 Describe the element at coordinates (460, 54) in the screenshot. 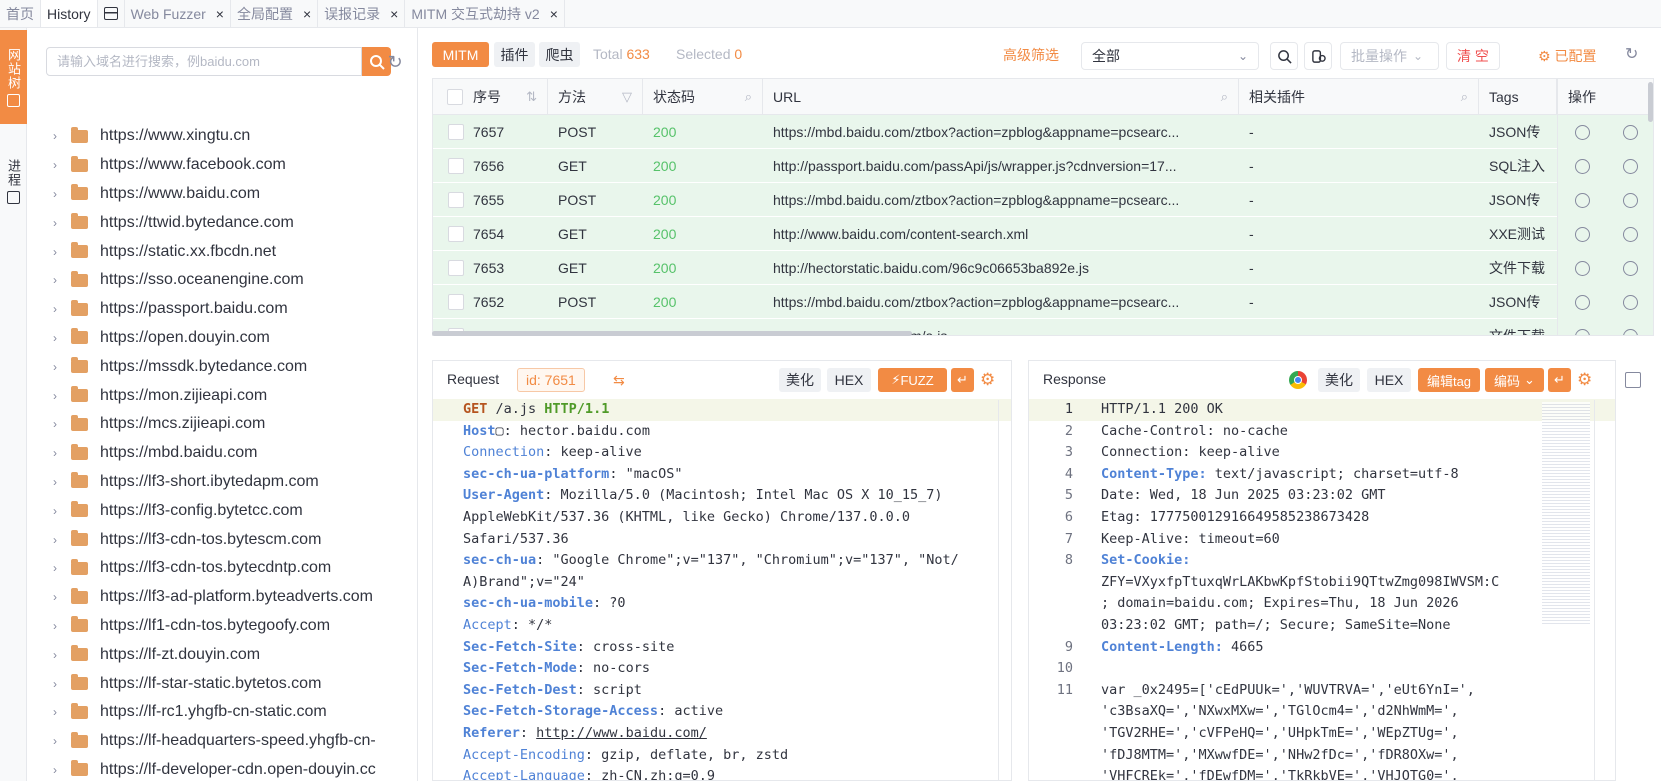

I see `mitm-filter-button: MITM` at that location.